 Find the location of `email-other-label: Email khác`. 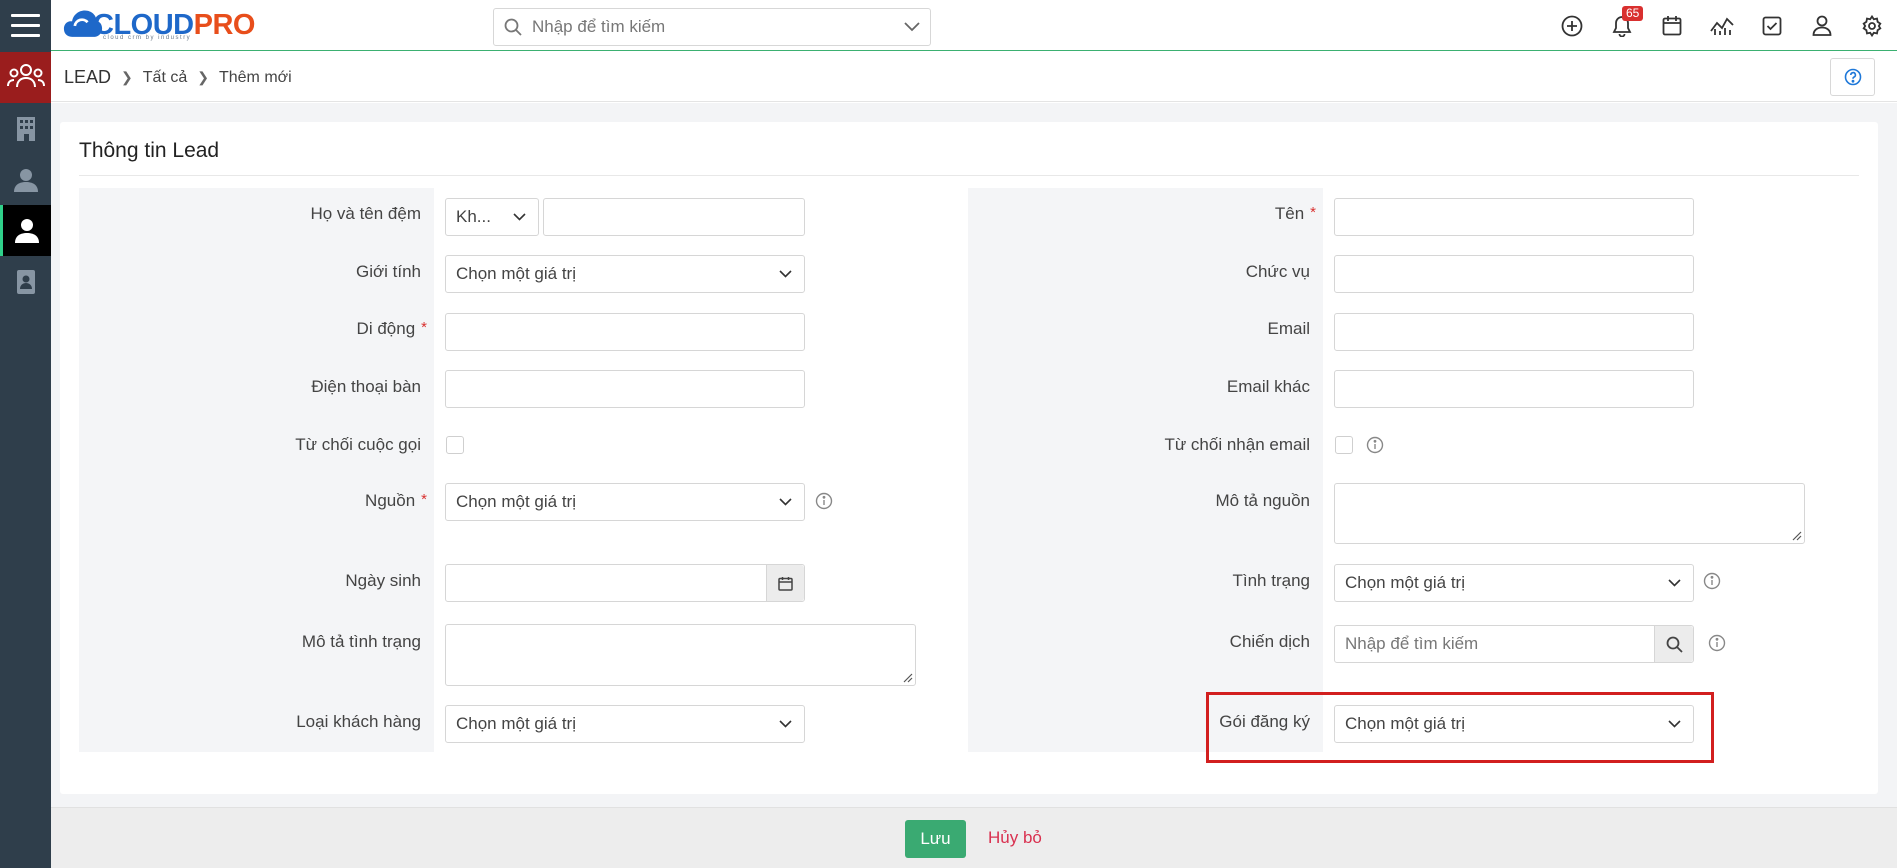

email-other-label: Email khác is located at coordinates (1268, 386).